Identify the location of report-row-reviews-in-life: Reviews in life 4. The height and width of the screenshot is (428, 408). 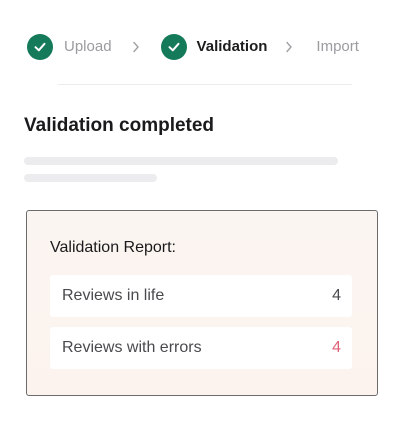
(201, 296).